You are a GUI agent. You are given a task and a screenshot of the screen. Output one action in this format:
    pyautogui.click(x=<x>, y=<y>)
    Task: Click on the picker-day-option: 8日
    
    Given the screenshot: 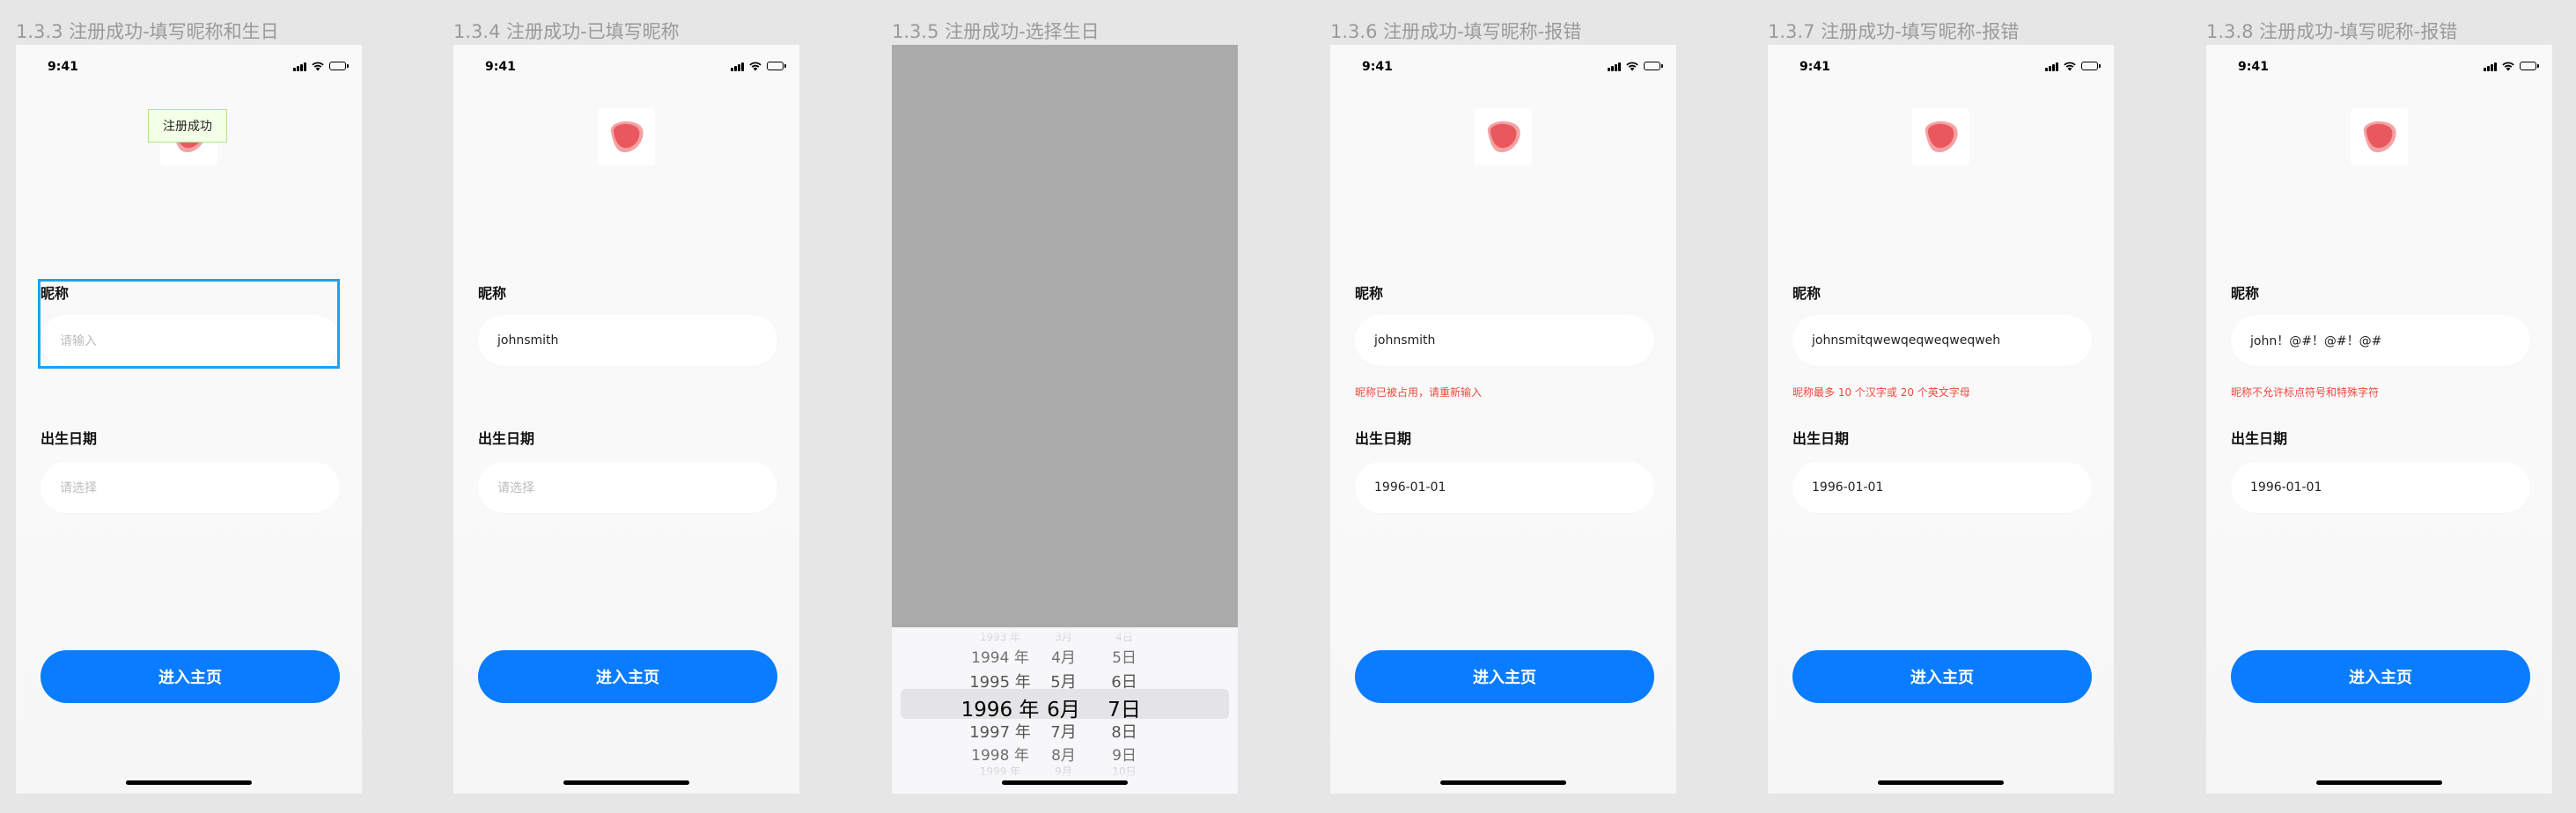 What is the action you would take?
    pyautogui.click(x=1124, y=731)
    